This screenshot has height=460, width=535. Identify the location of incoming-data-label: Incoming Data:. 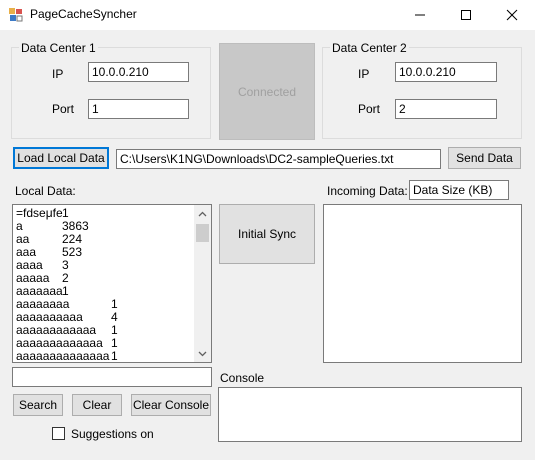
(367, 191).